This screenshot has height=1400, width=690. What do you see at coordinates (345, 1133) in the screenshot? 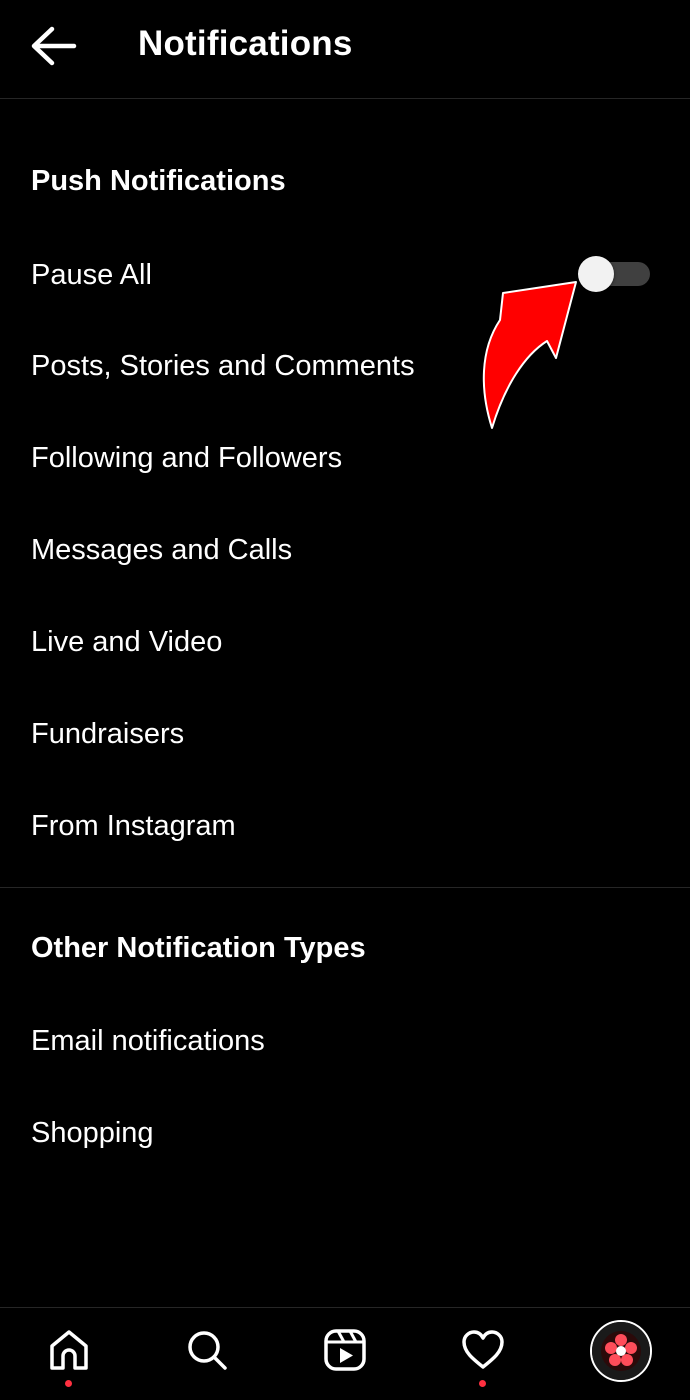
I see `list-item-shopping: Shopping` at bounding box center [345, 1133].